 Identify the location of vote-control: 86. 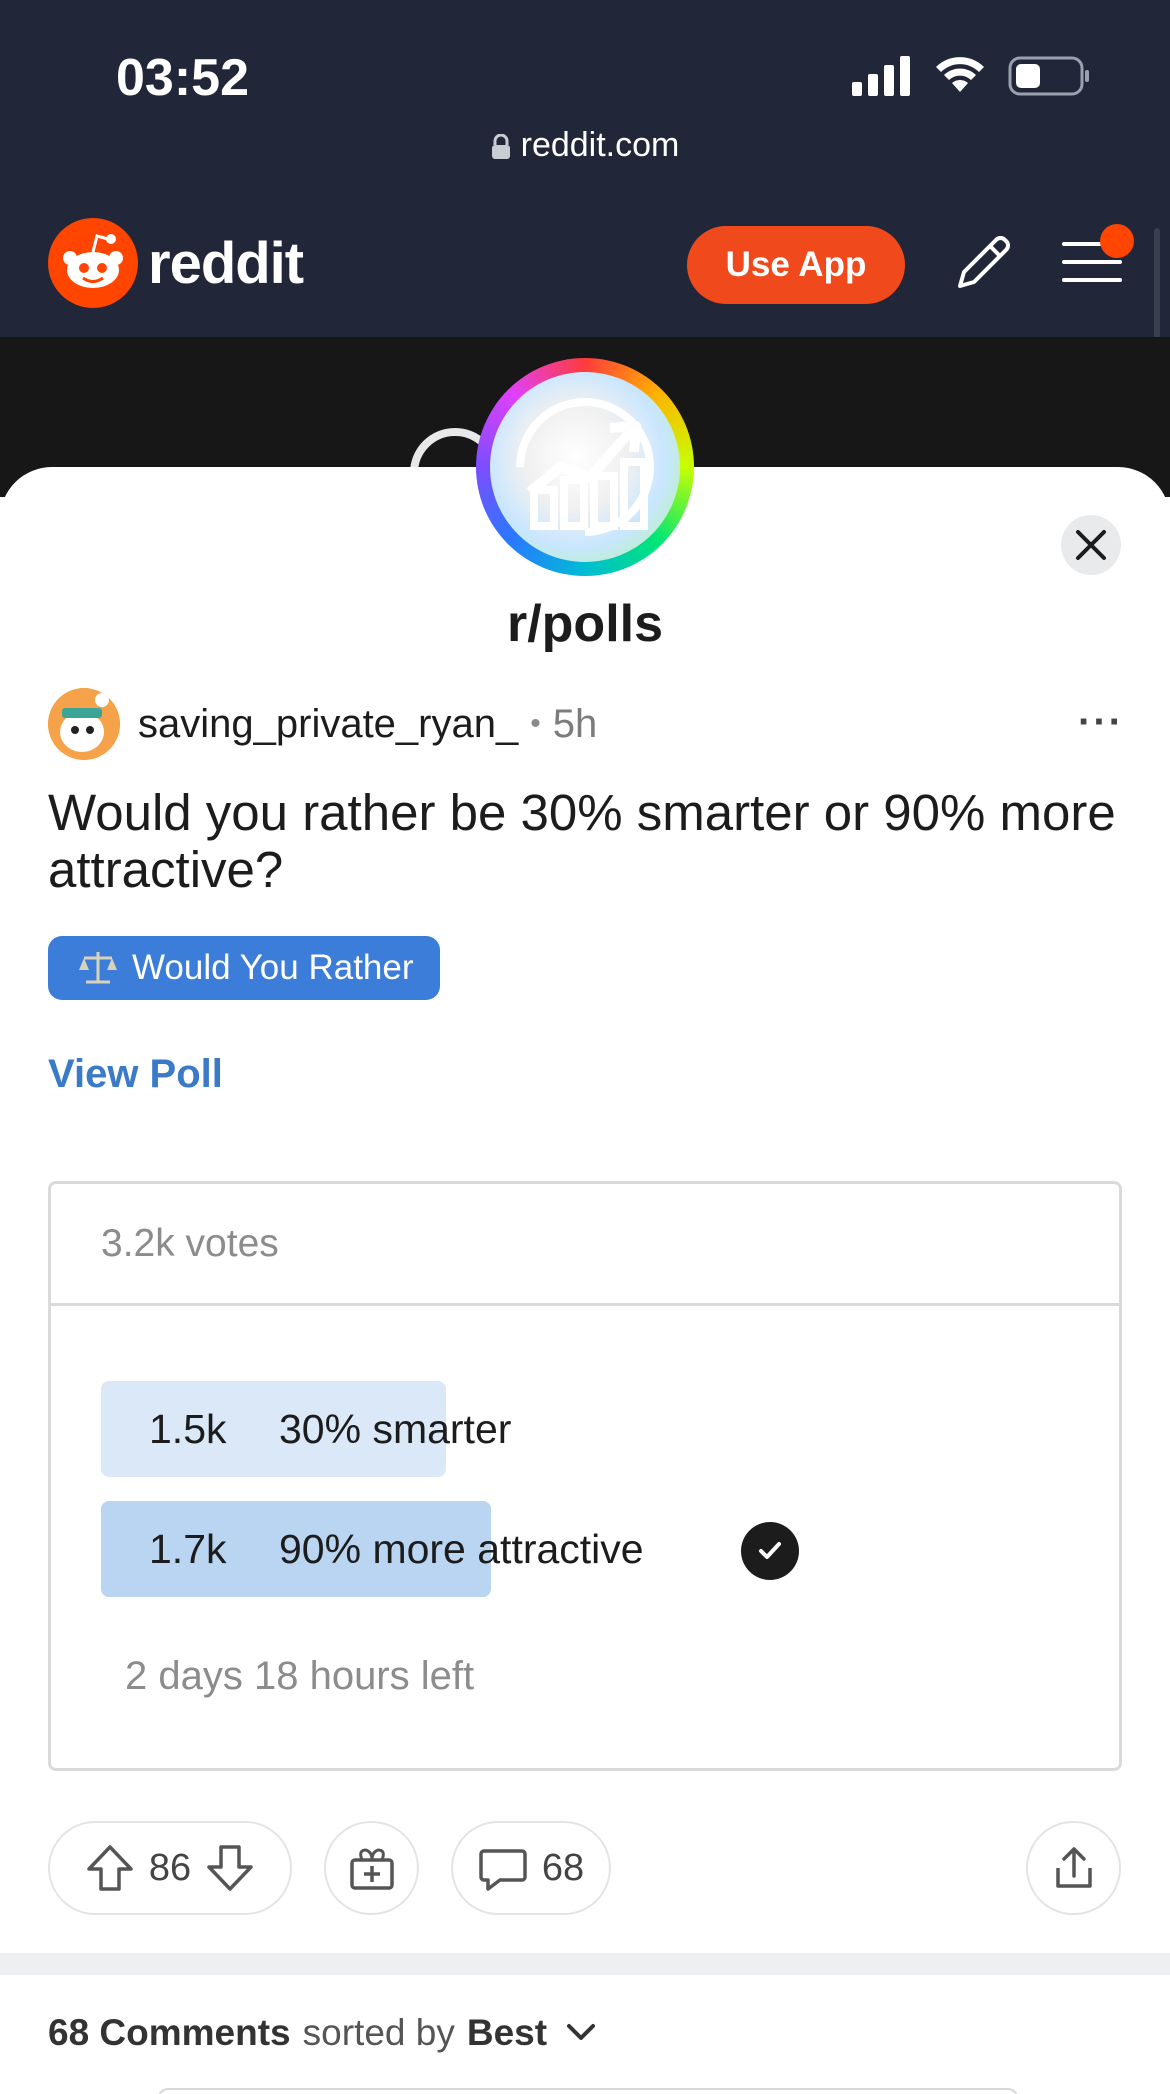
(170, 1868).